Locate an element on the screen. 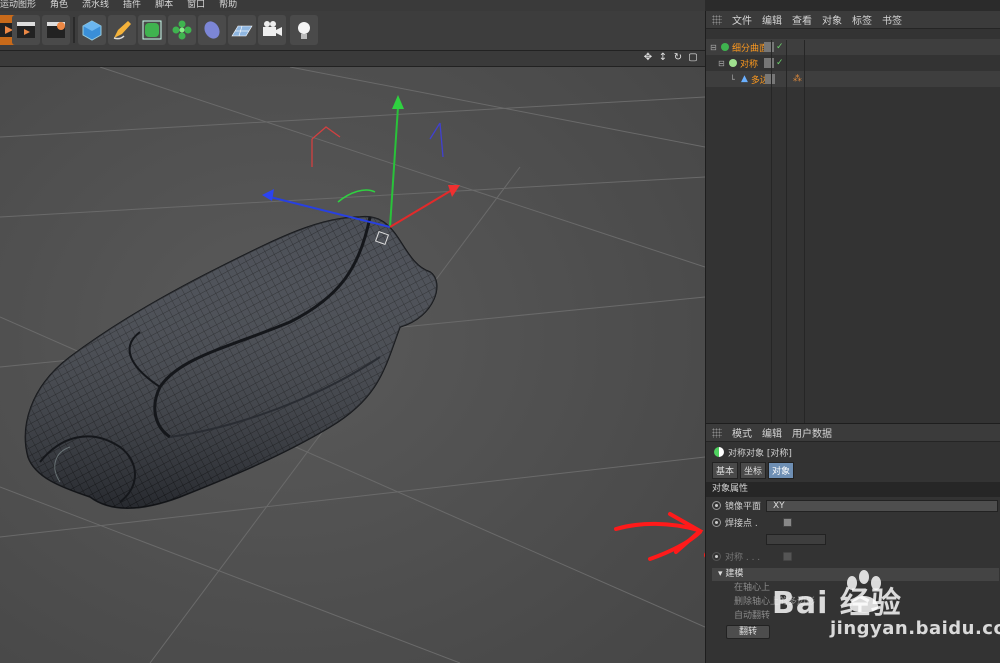  attribute-manager-menu: 模式 编辑 用户数据 is located at coordinates (853, 433).